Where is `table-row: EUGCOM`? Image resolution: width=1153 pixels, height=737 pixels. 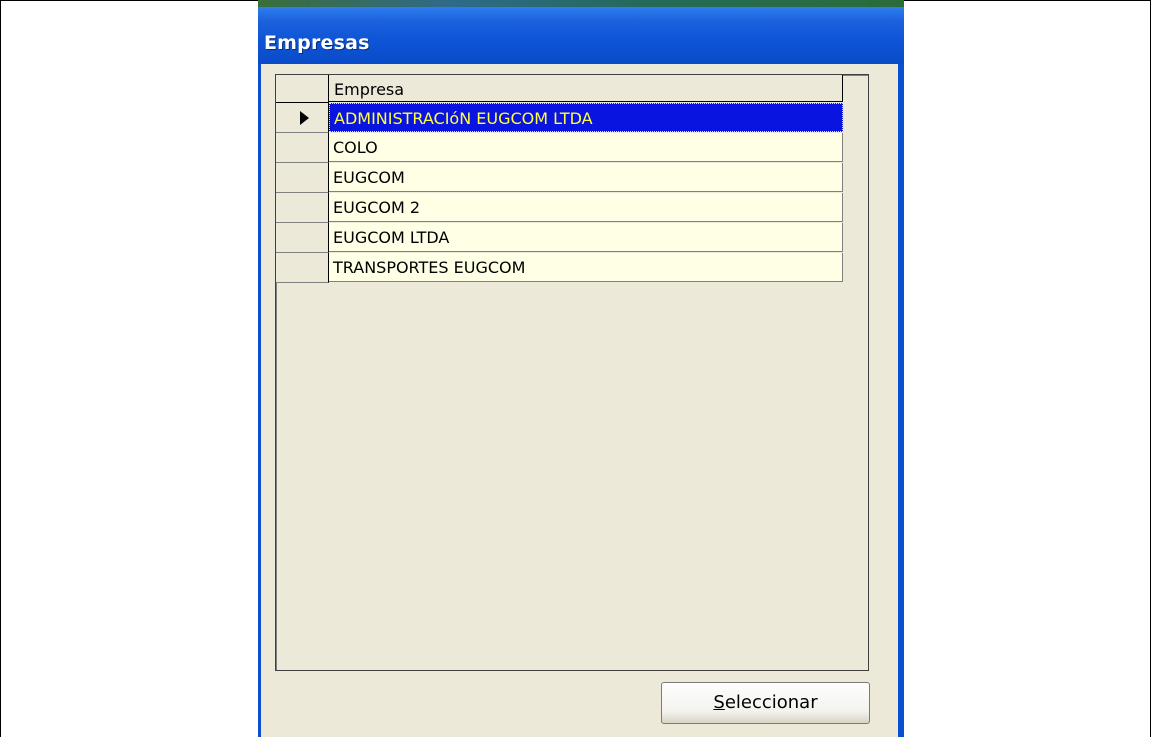 table-row: EUGCOM is located at coordinates (560, 178).